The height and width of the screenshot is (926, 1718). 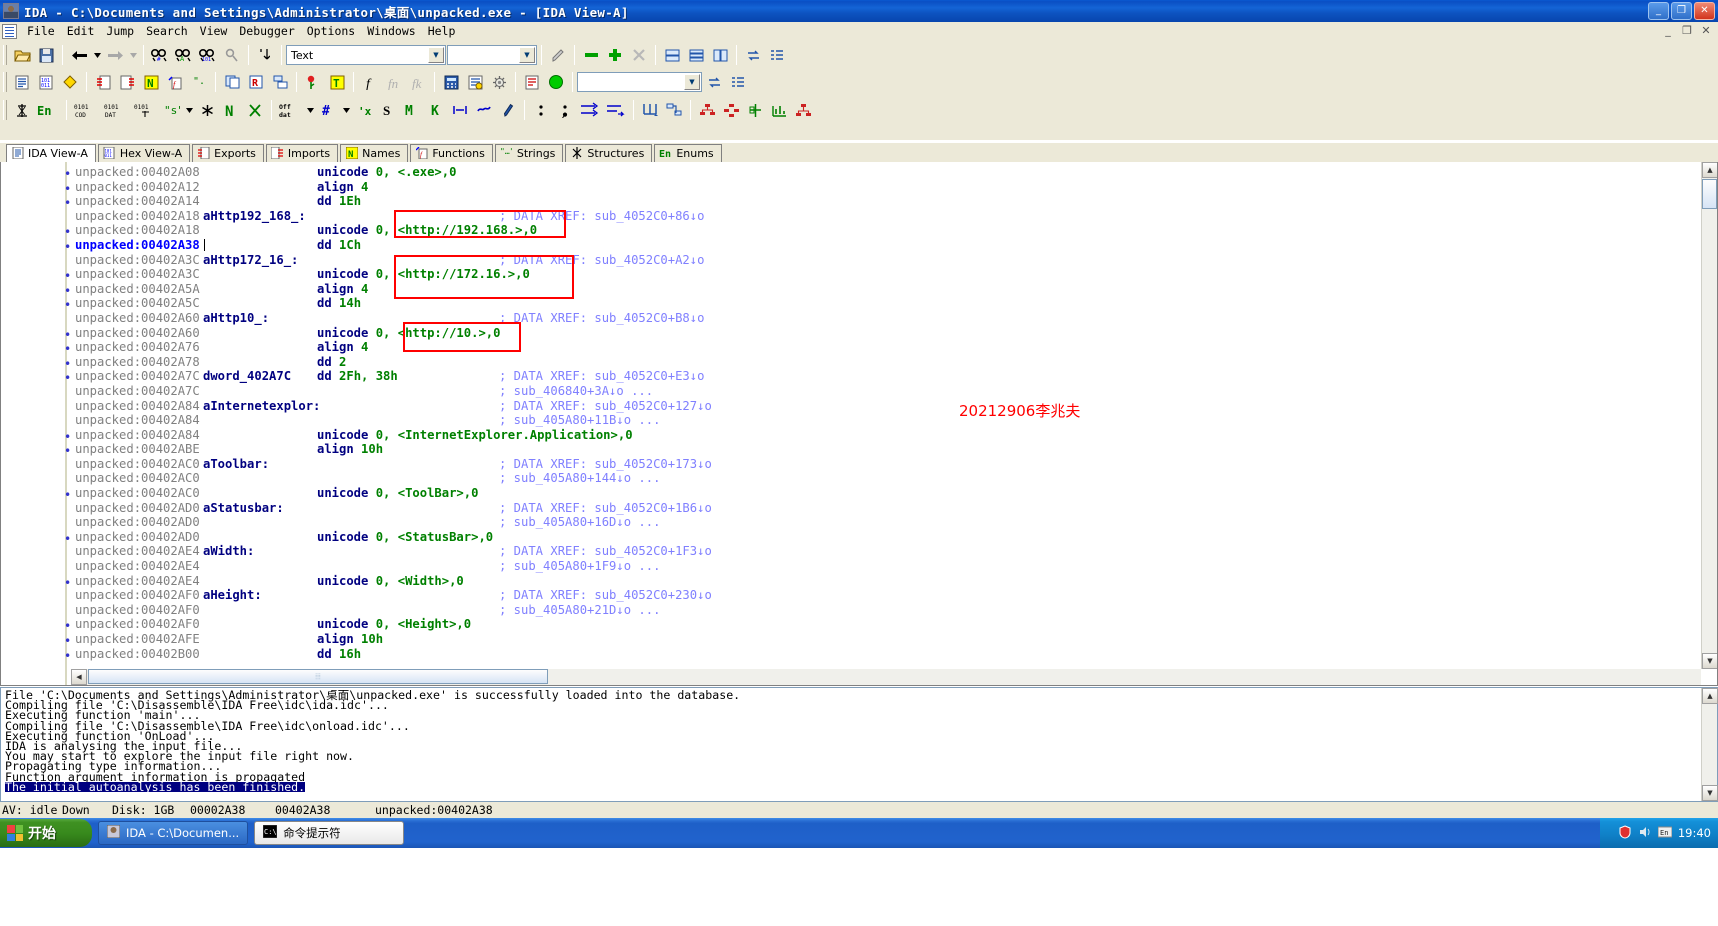 What do you see at coordinates (184, 55) in the screenshot?
I see `search-text-icon: A` at bounding box center [184, 55].